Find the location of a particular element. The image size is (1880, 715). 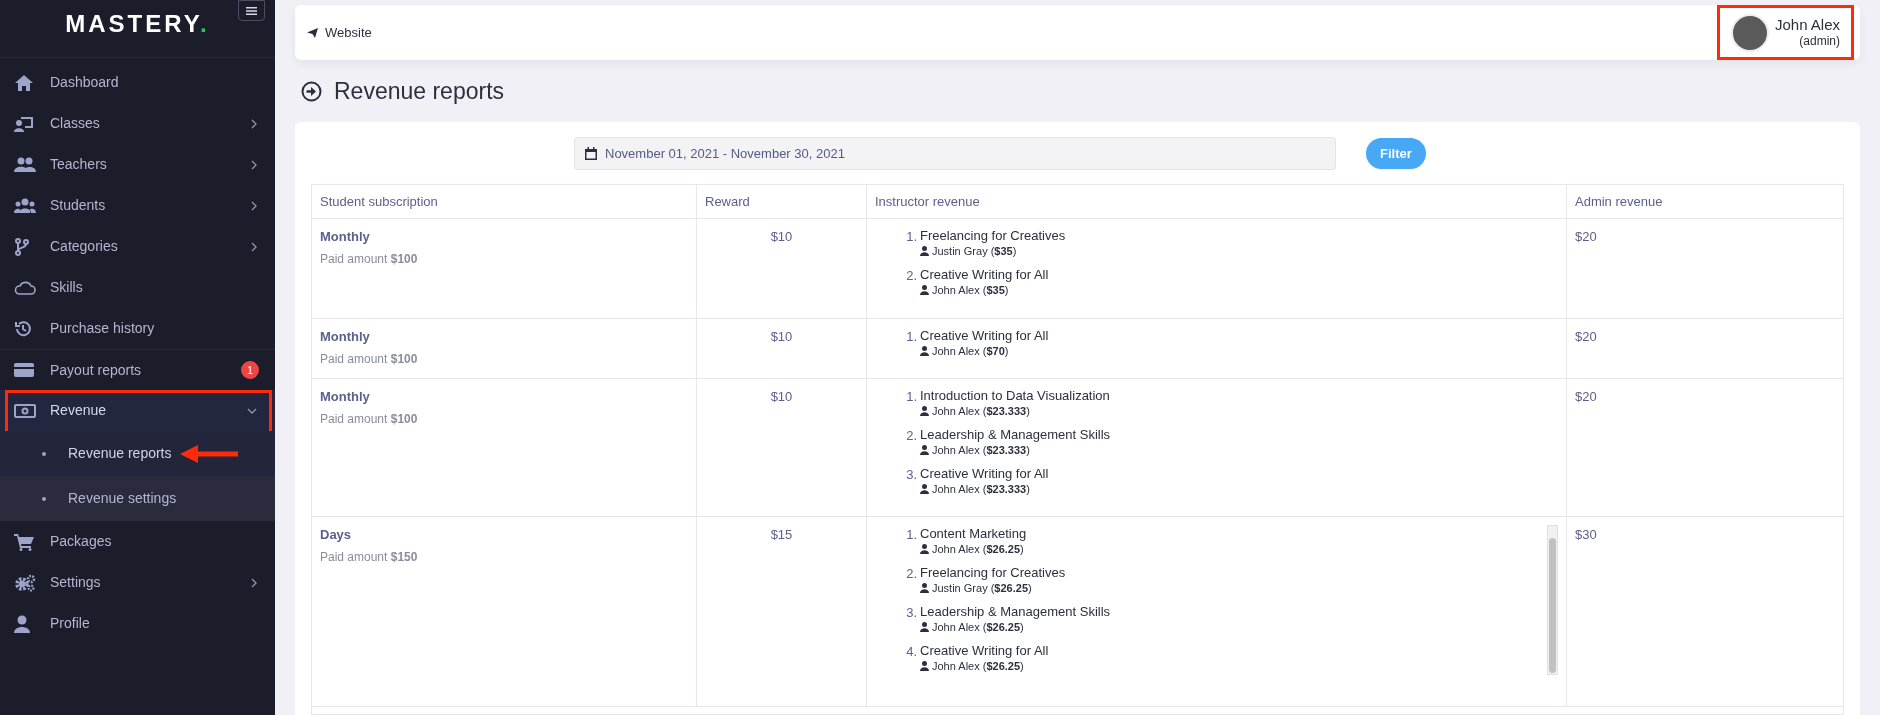

count-badge: 1 is located at coordinates (250, 370).